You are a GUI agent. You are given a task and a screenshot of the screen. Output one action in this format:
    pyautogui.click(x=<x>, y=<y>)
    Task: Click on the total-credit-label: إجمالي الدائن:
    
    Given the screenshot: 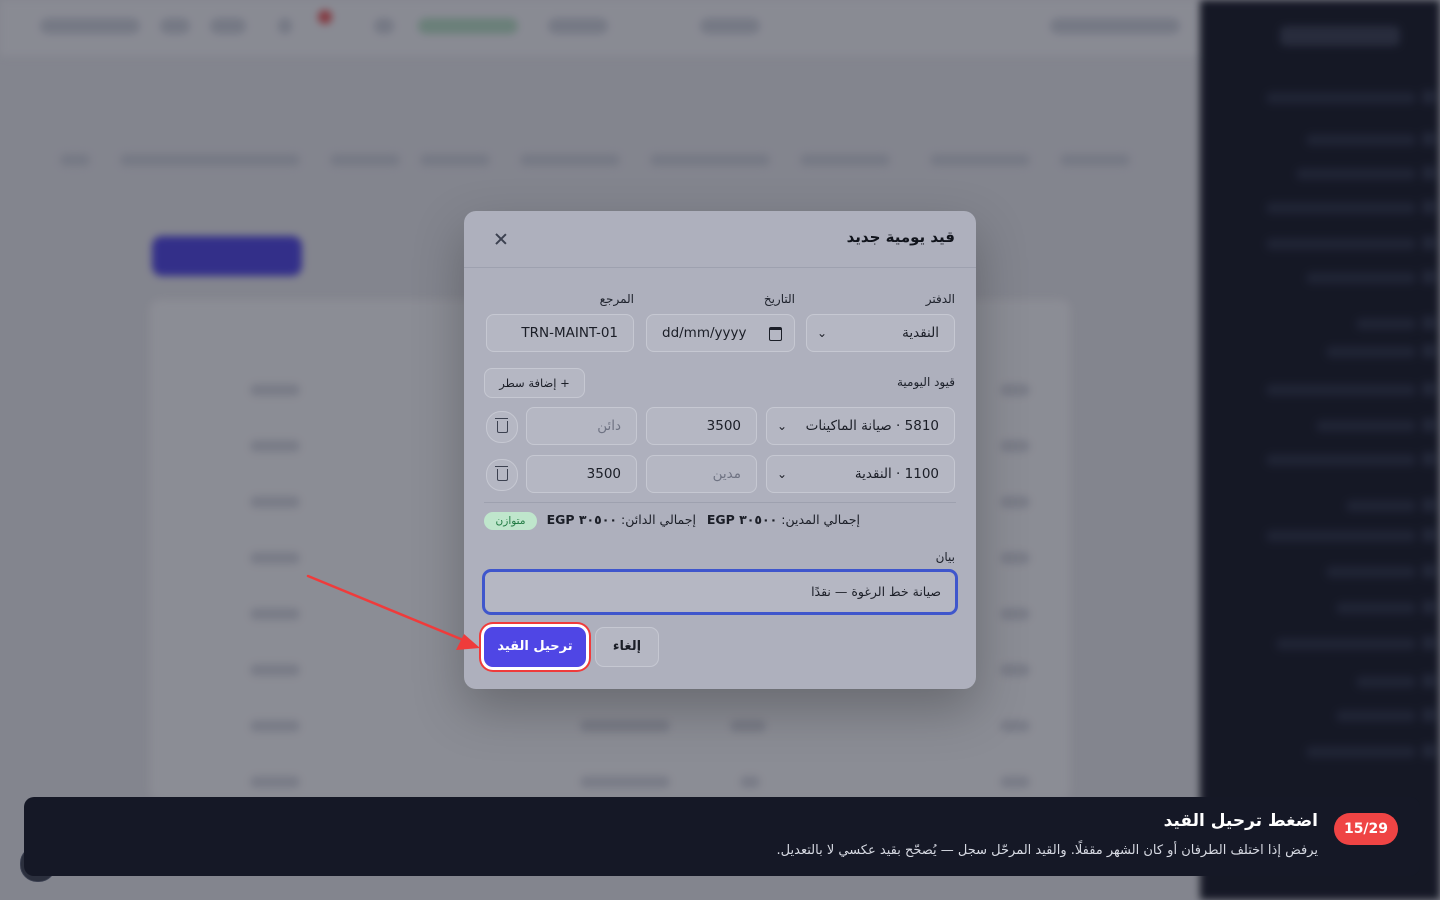 What is the action you would take?
    pyautogui.click(x=658, y=519)
    